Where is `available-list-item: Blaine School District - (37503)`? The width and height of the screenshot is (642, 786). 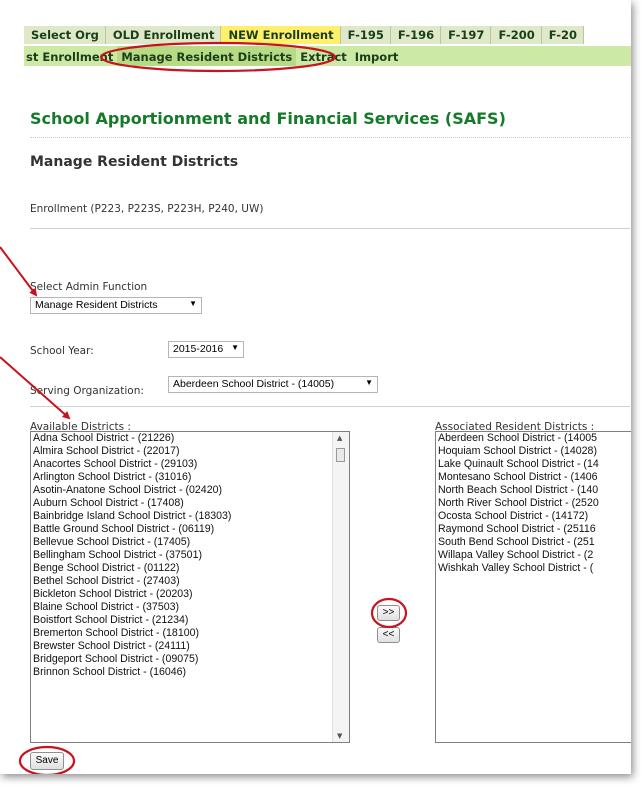
available-list-item: Blaine School District - (37503) is located at coordinates (190, 607).